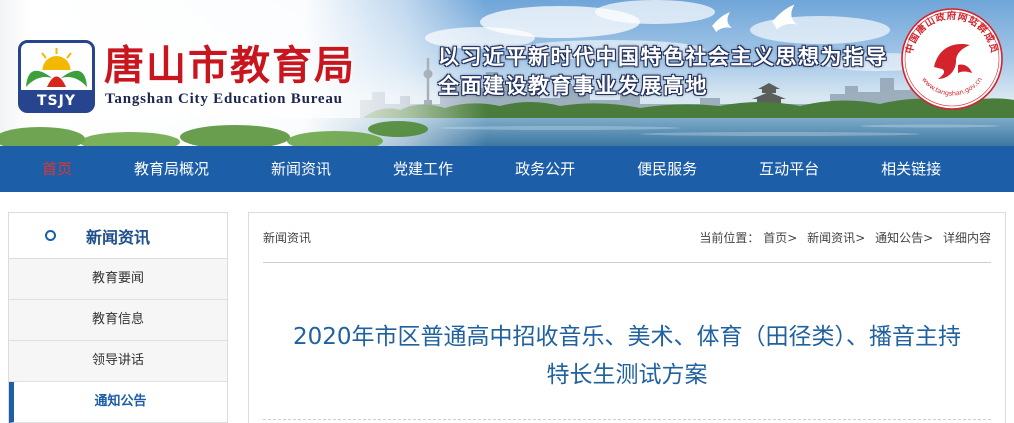 The image size is (1014, 423). What do you see at coordinates (627, 337) in the screenshot?
I see `article-title-line-1: 2020年市区普通高中招收音乐、美术、体育（田径类）、播音主持` at bounding box center [627, 337].